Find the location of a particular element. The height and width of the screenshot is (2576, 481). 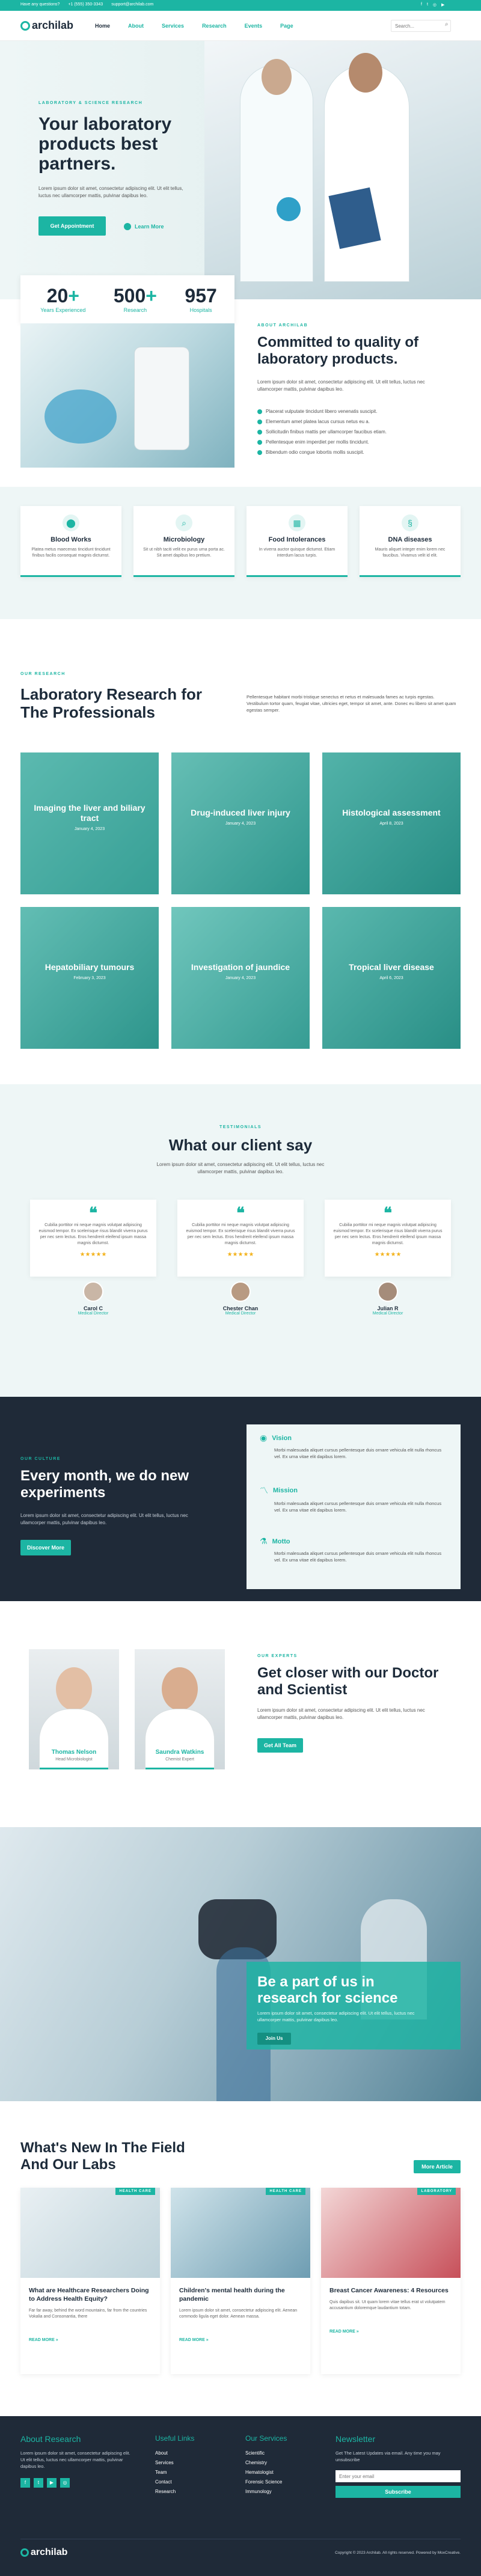

expert-card: Thomas Nelson Head Microbiologist is located at coordinates (74, 1709).